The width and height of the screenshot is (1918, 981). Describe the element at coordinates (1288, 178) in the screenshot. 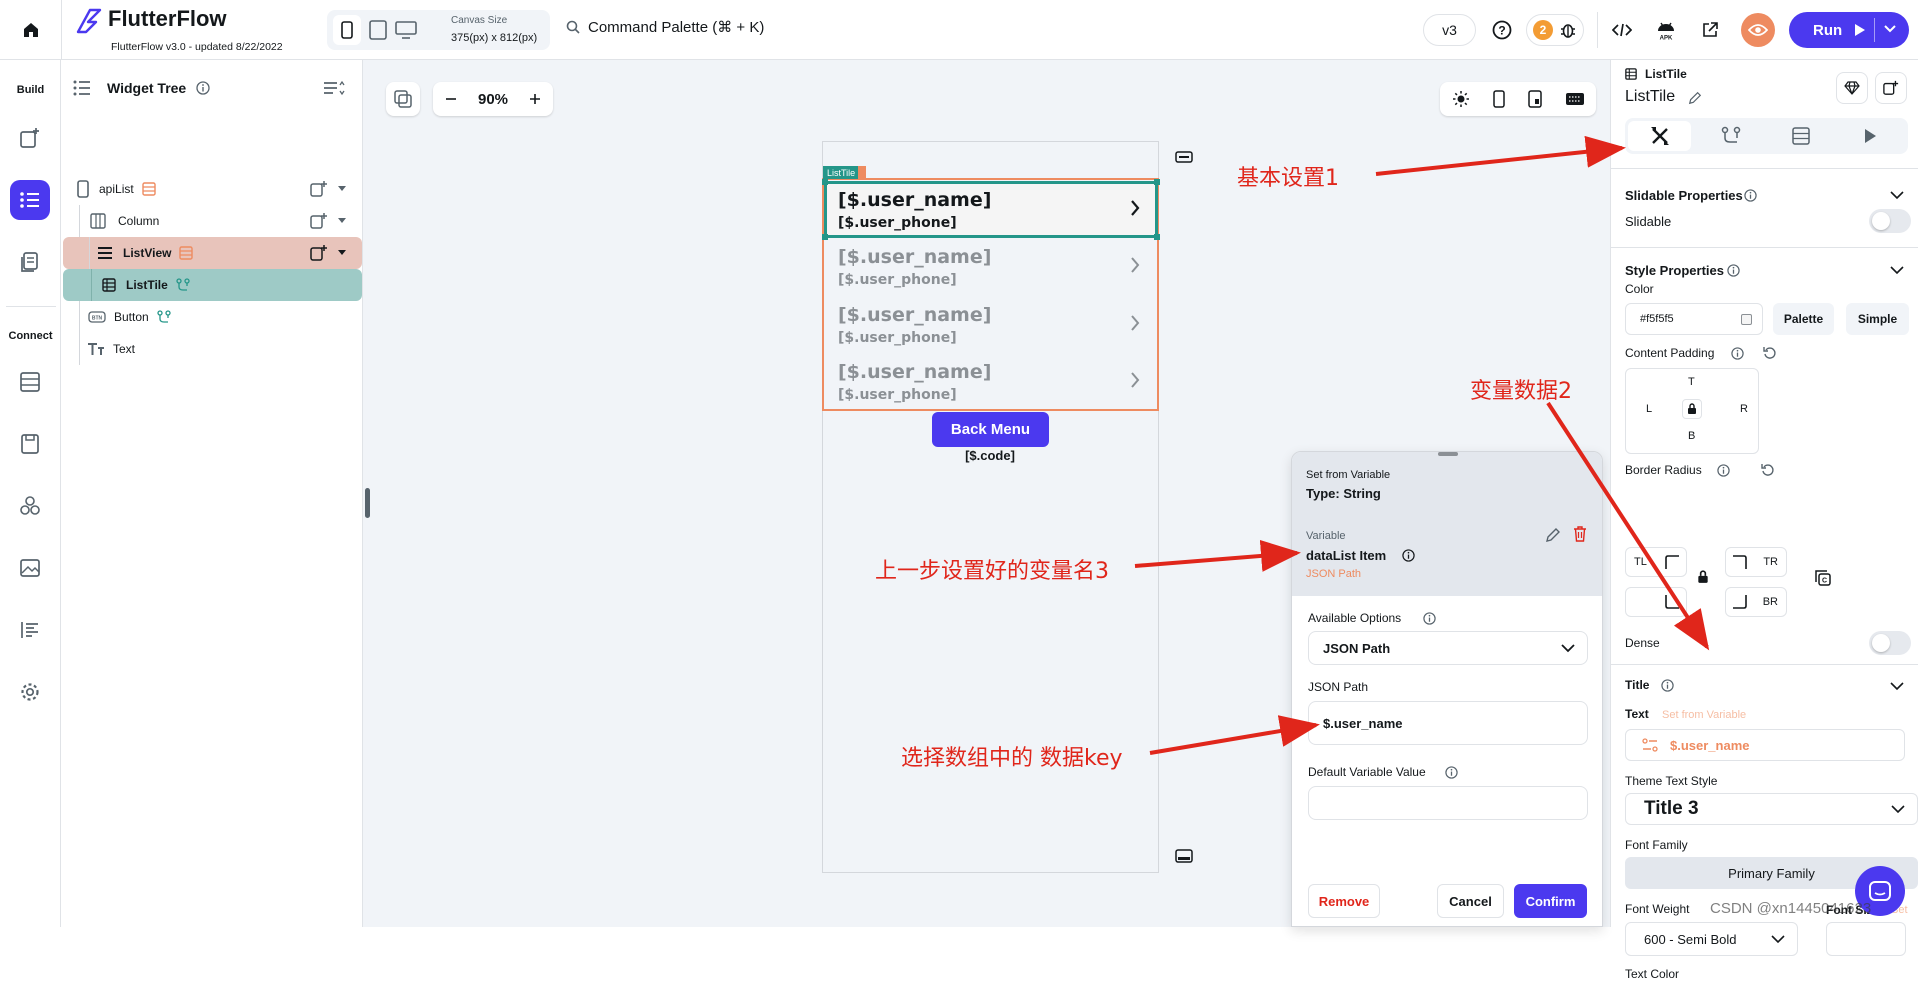

I see `annotation-basic-settings: 基本设置1` at that location.